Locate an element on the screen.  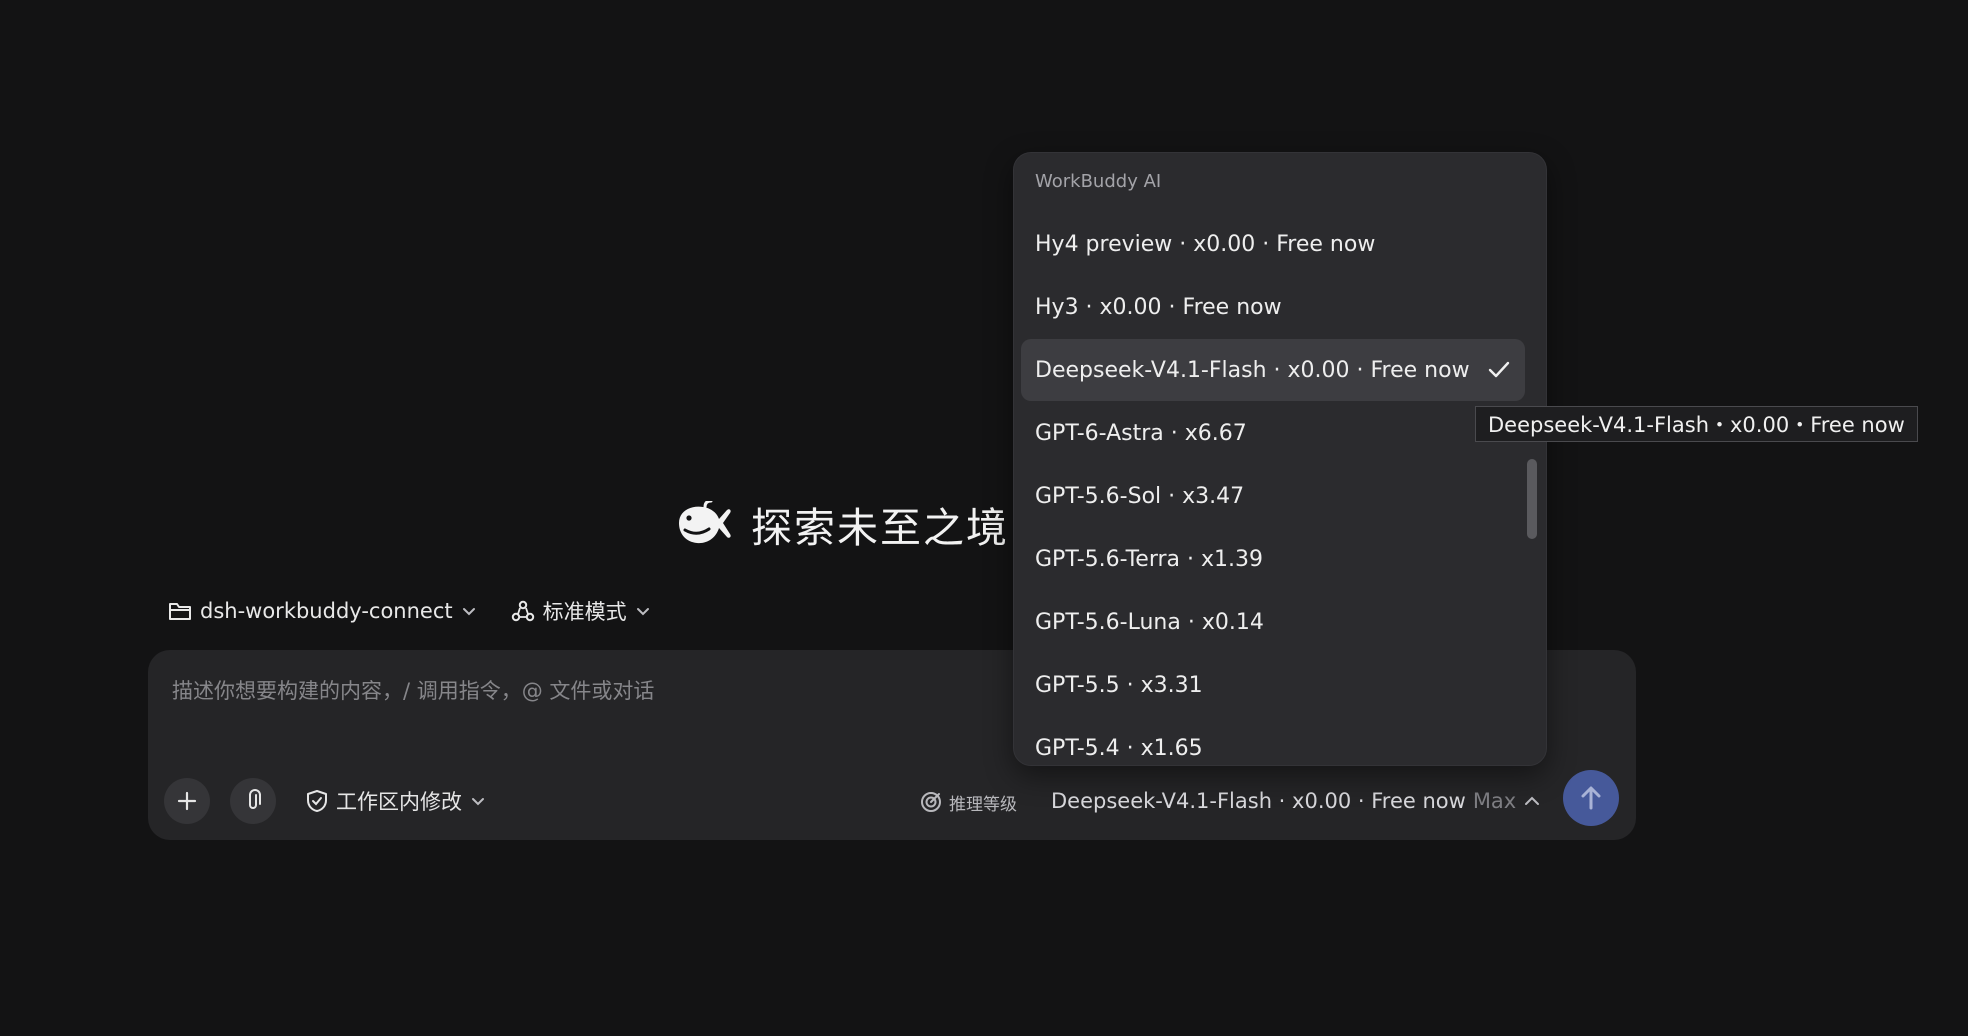
arrow-up-icon is located at coordinates (1591, 798).